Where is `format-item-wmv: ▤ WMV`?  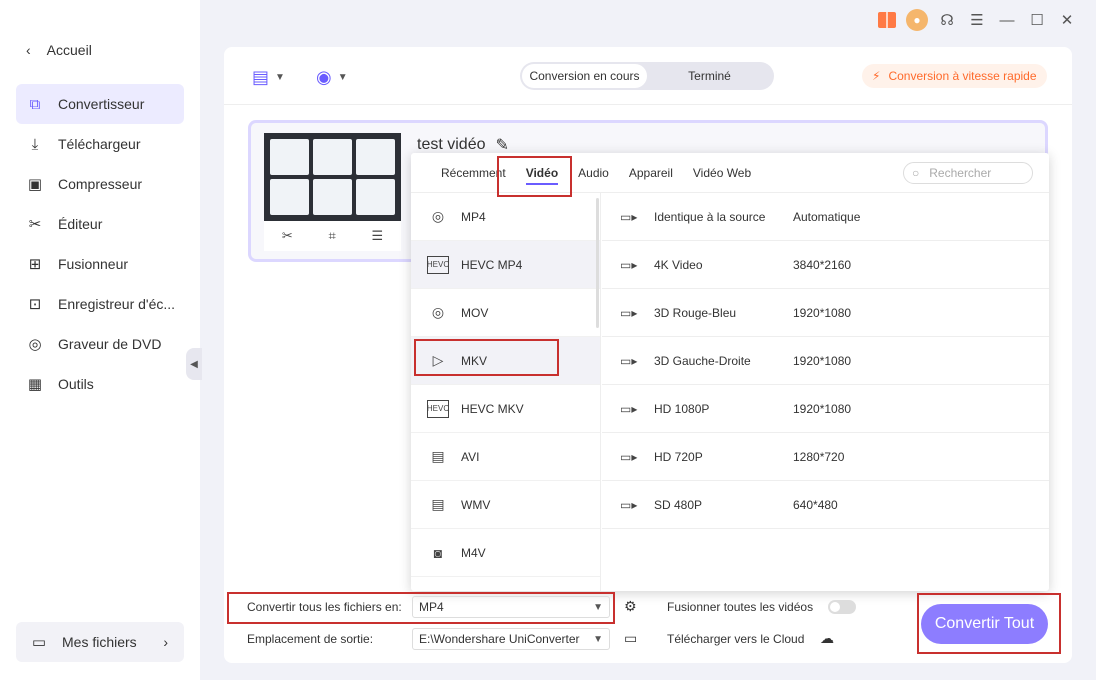
format-item-wmv: ▤ WMV is located at coordinates (505, 505).